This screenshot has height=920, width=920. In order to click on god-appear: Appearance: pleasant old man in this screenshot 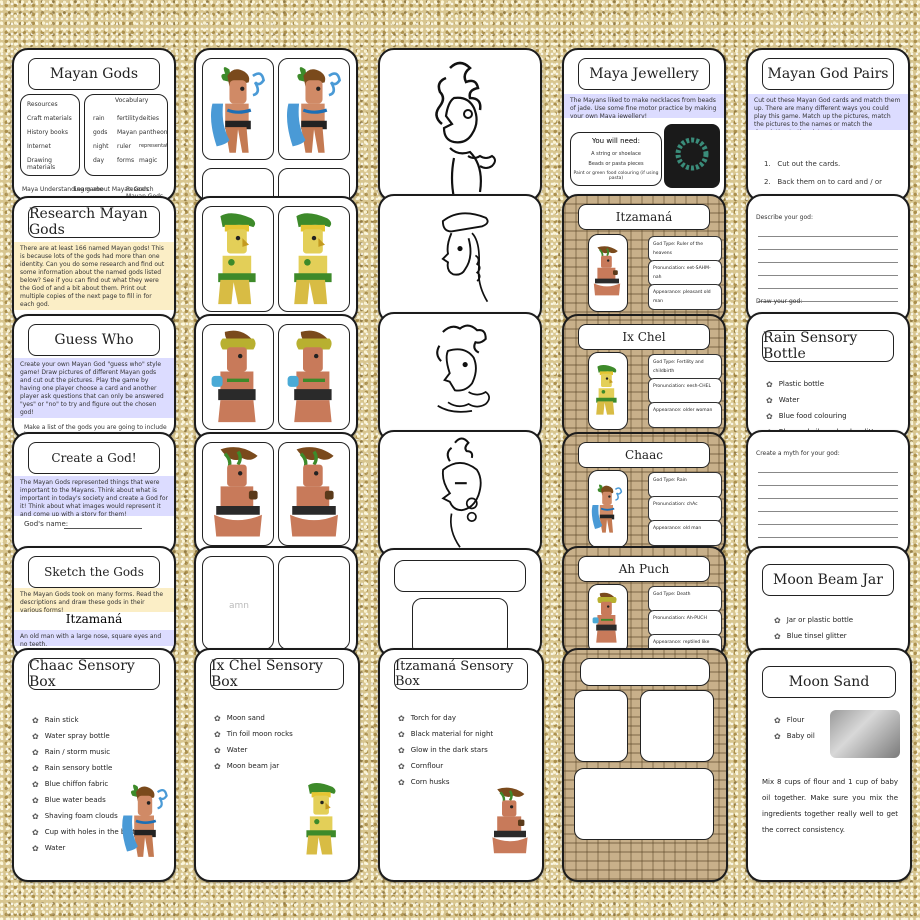, I will do `click(685, 297)`.